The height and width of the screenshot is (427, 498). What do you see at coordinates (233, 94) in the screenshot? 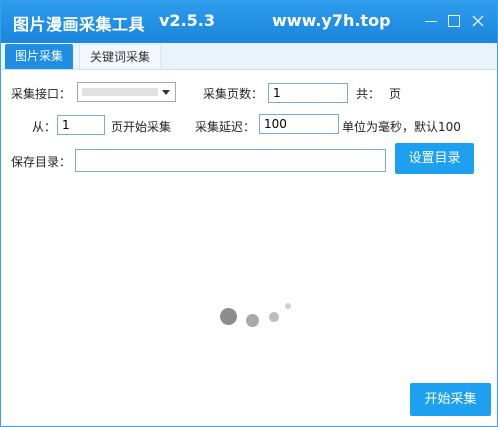
I see `pages-label: 采集页数：` at bounding box center [233, 94].